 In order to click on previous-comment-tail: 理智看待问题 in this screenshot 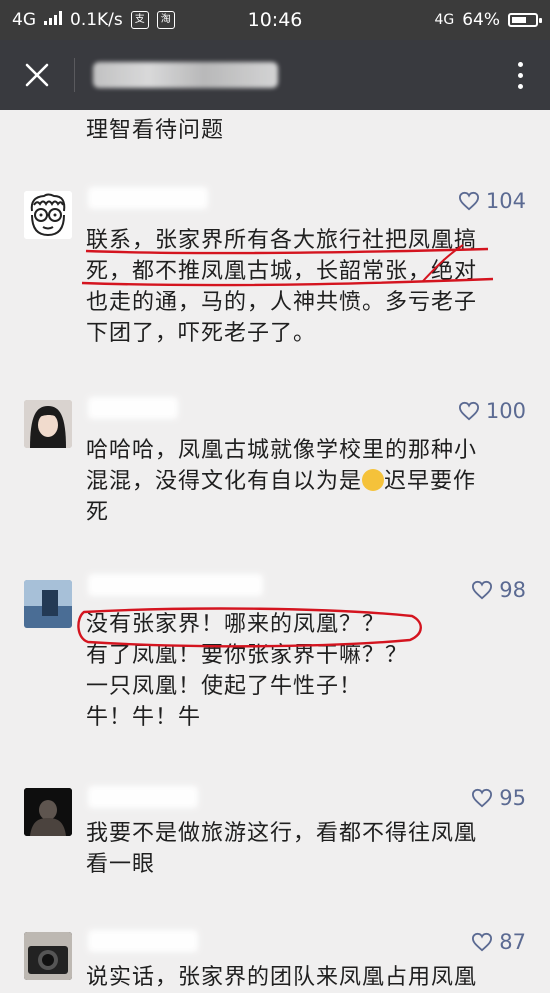, I will do `click(155, 130)`.